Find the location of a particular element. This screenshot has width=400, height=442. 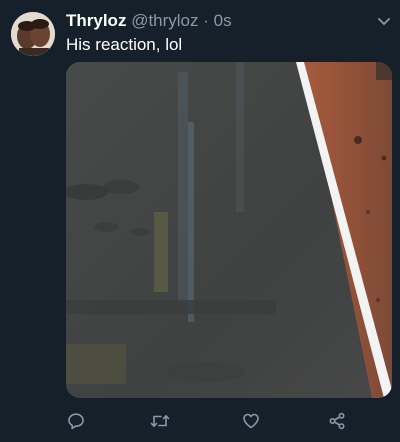

reply-button is located at coordinates (76, 421).